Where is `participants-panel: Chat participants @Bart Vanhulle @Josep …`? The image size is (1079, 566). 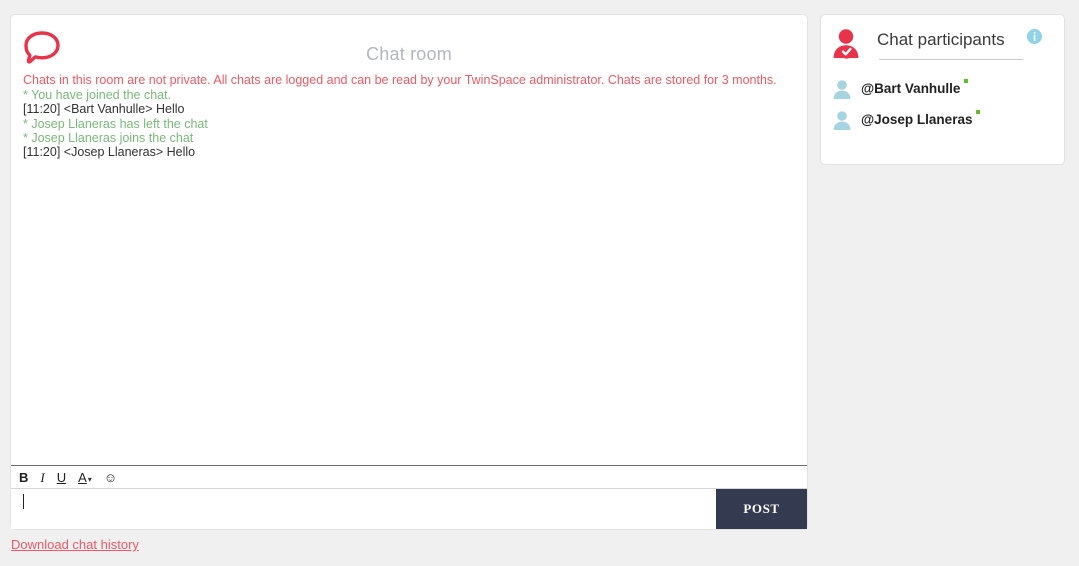
participants-panel: Chat participants @Bart Vanhulle @Josep … is located at coordinates (942, 89).